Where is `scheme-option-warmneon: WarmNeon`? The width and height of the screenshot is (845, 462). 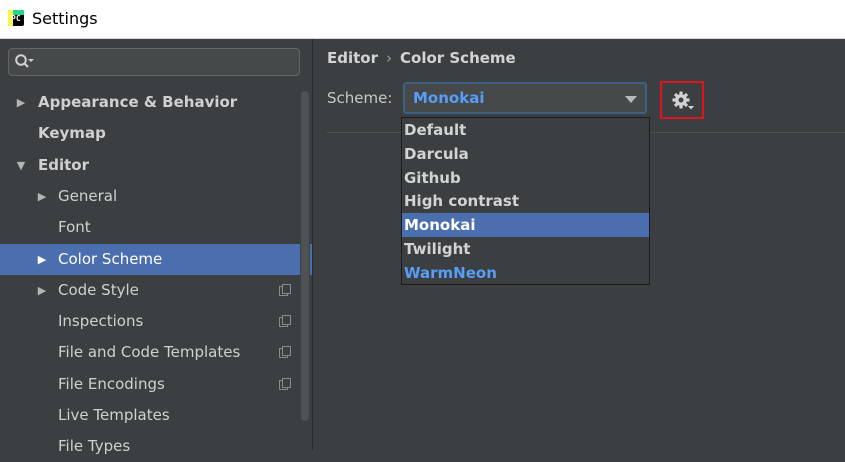
scheme-option-warmneon: WarmNeon is located at coordinates (525, 273).